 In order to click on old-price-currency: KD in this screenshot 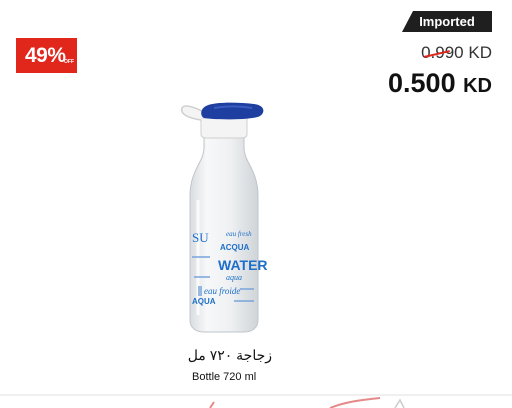, I will do `click(480, 52)`.